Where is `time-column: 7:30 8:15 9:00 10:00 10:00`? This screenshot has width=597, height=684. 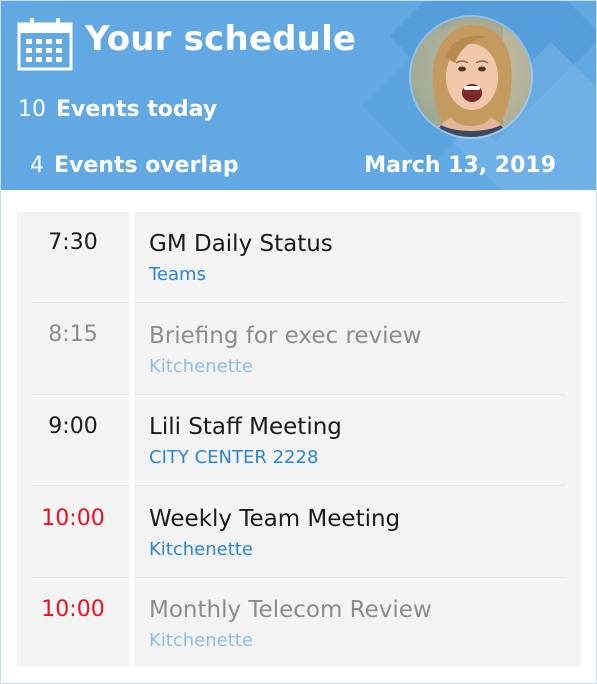
time-column: 7:30 8:15 9:00 10:00 10:00 is located at coordinates (73, 439).